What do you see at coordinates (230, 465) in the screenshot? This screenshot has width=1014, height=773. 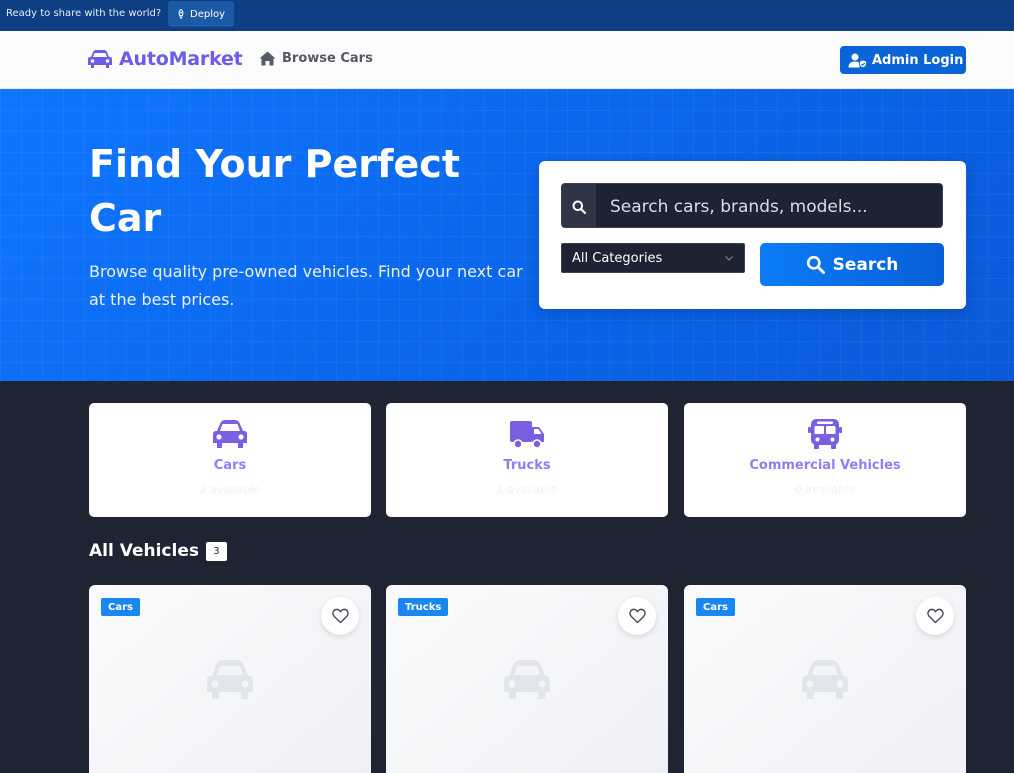 I see `category-name: Cars` at bounding box center [230, 465].